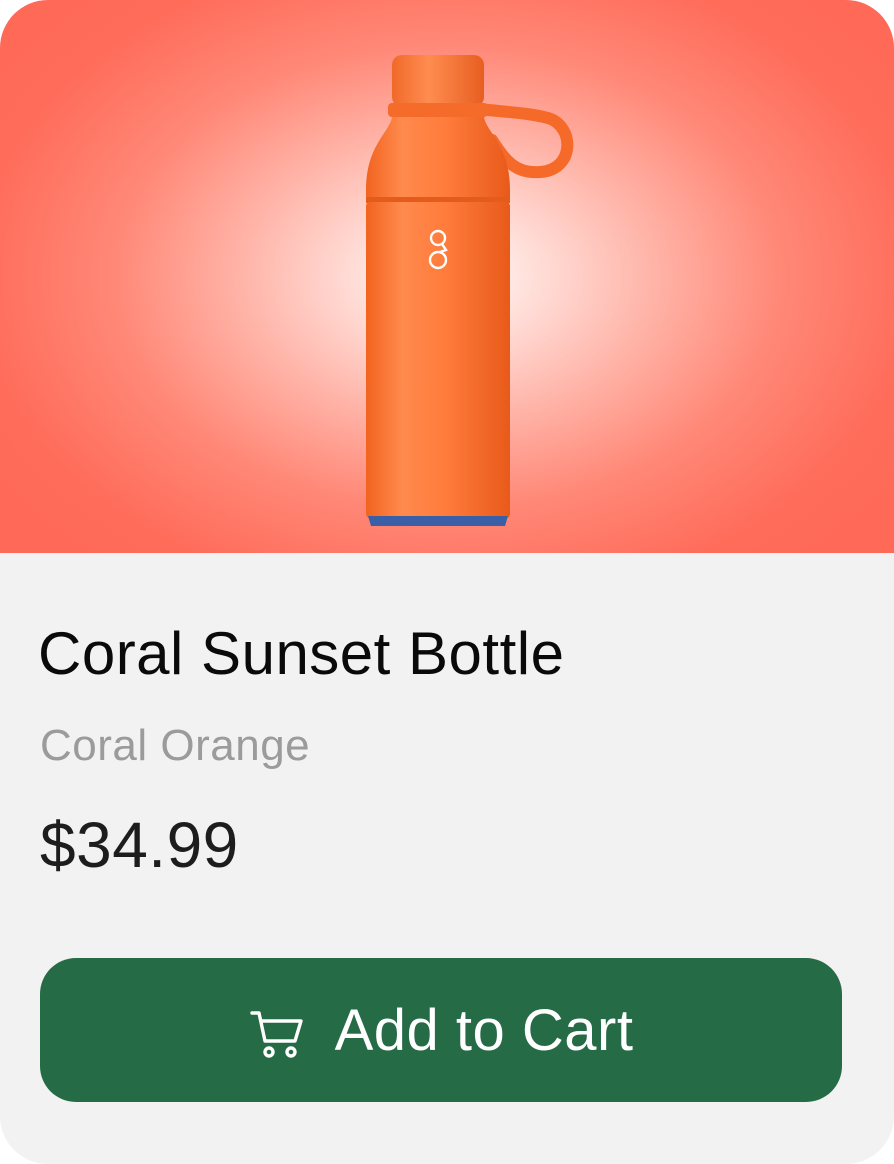  What do you see at coordinates (470, 290) in the screenshot?
I see `product-image` at bounding box center [470, 290].